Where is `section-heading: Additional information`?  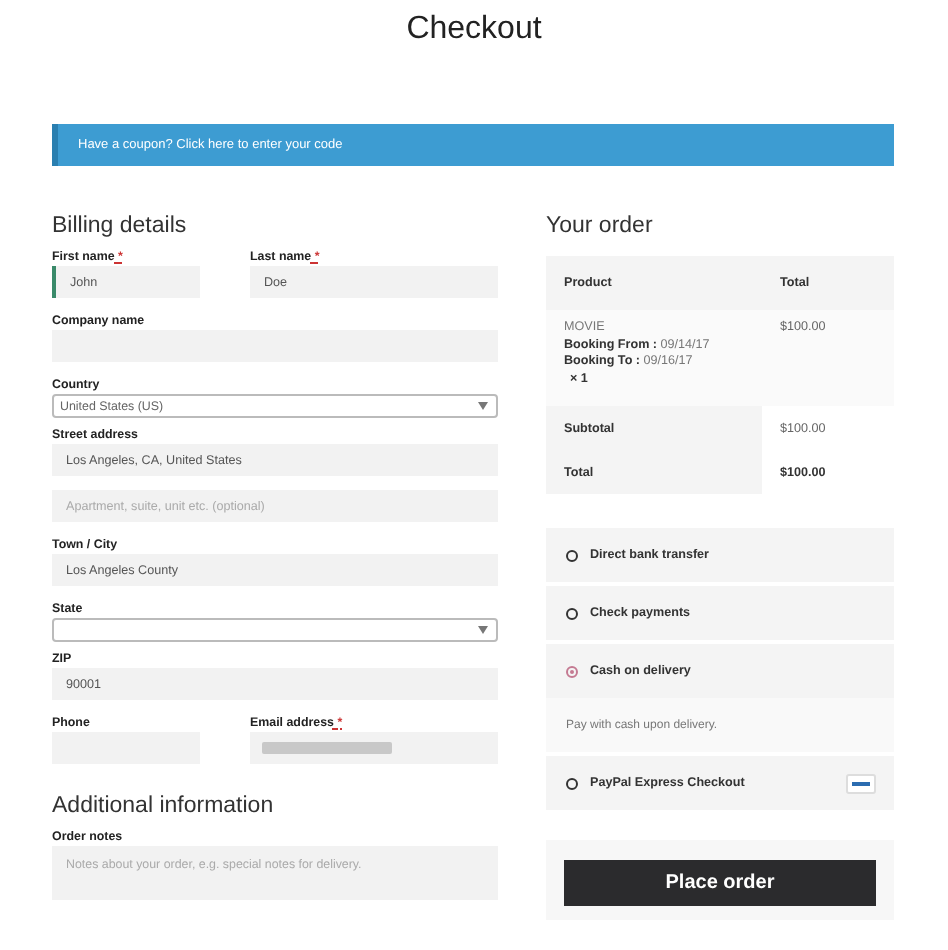 section-heading: Additional information is located at coordinates (164, 808).